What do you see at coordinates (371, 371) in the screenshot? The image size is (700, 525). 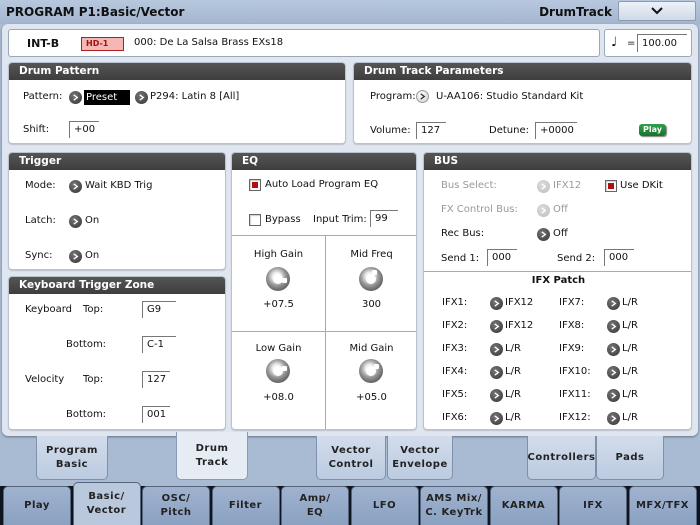 I see `mid-gain-knob` at bounding box center [371, 371].